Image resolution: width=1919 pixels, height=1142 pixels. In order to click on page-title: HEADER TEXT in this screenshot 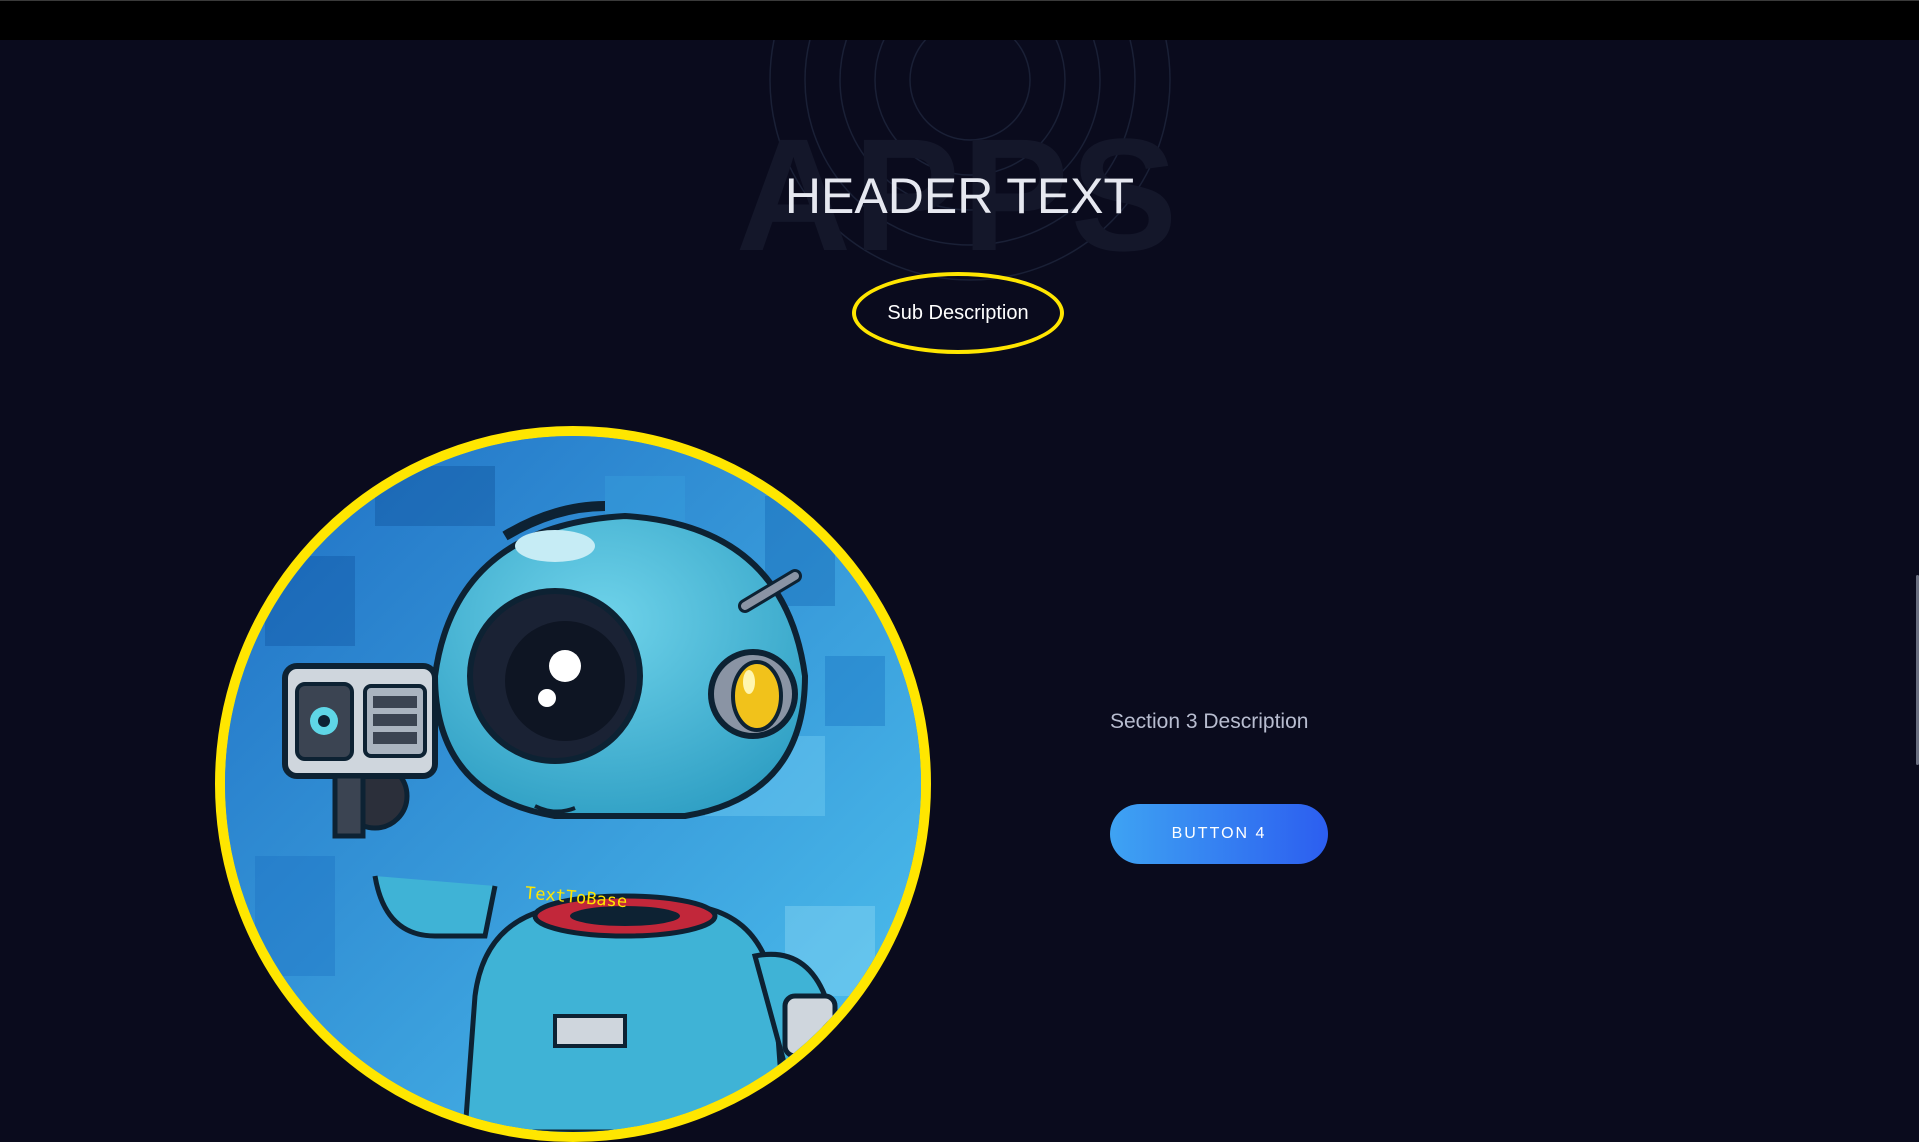, I will do `click(959, 196)`.